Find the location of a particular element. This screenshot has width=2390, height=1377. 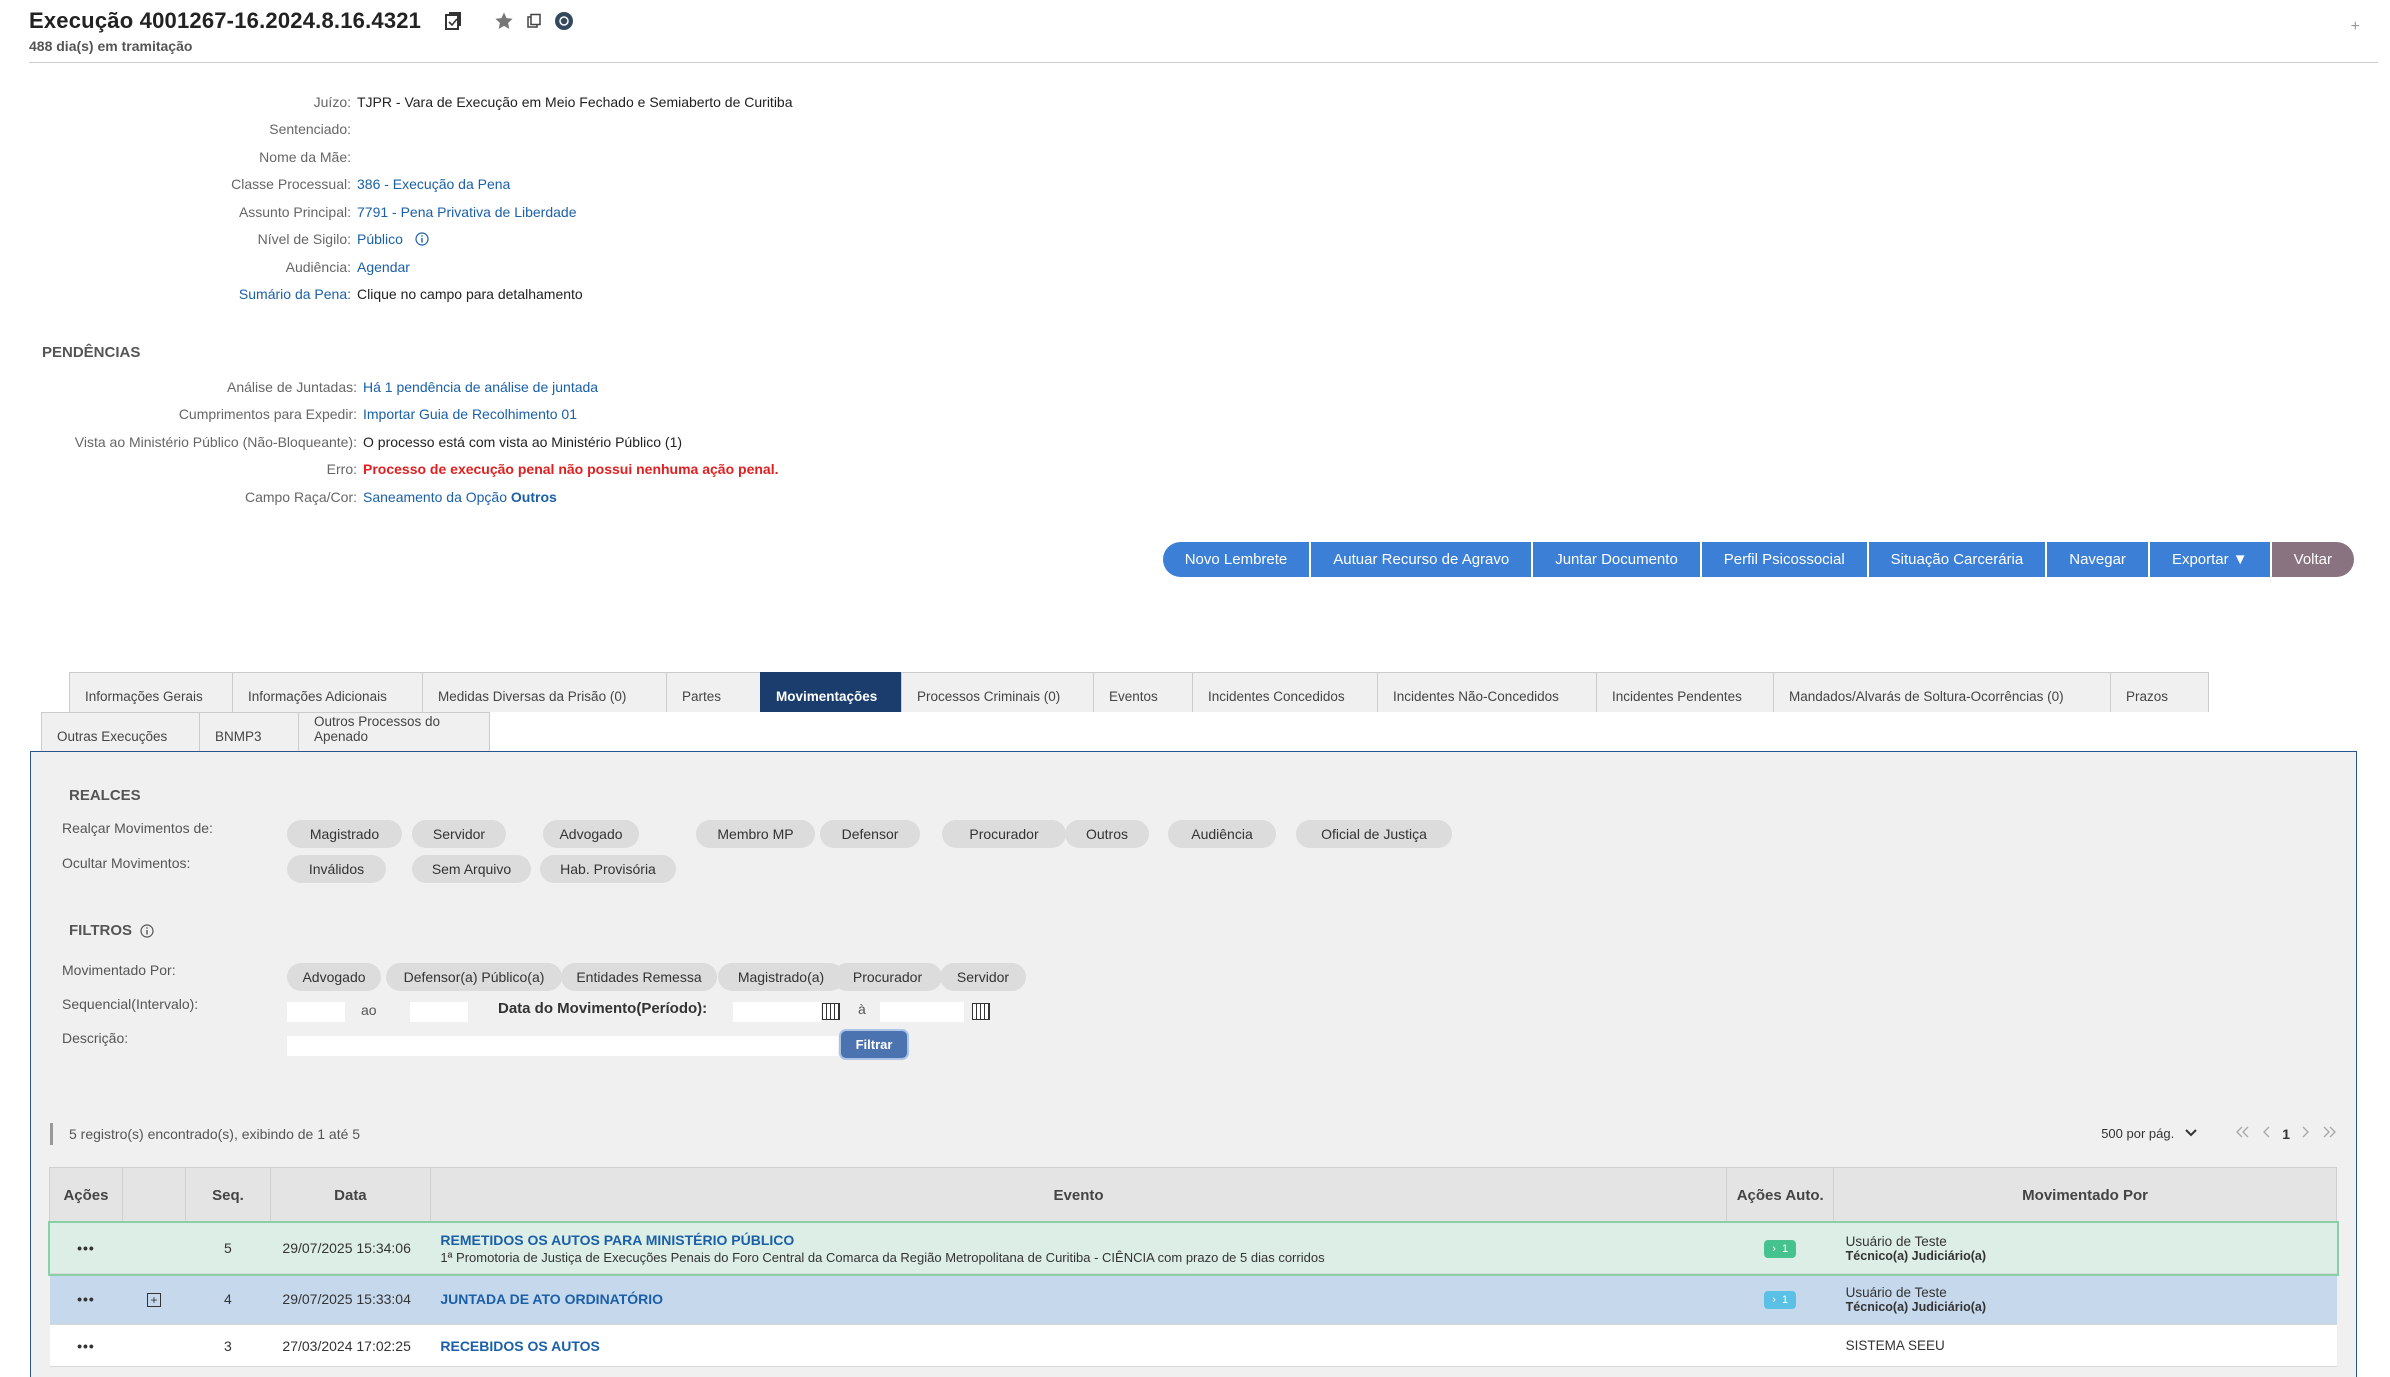

sequencial-fim-input is located at coordinates (439, 1012).